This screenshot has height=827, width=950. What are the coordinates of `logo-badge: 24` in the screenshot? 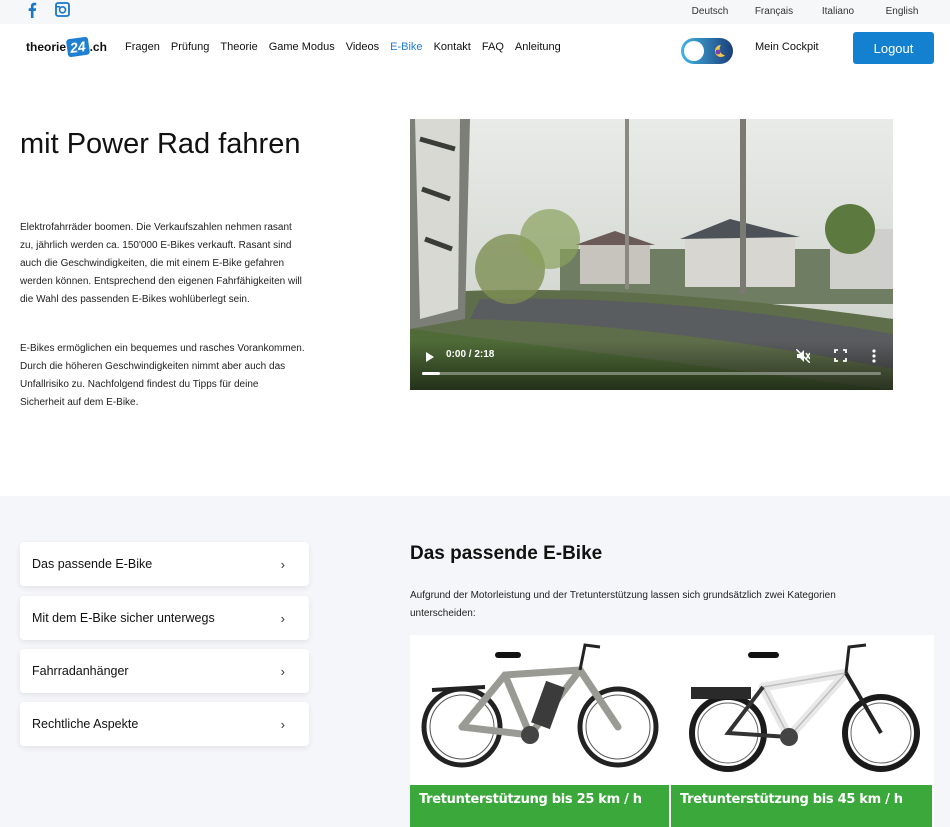 It's located at (77, 47).